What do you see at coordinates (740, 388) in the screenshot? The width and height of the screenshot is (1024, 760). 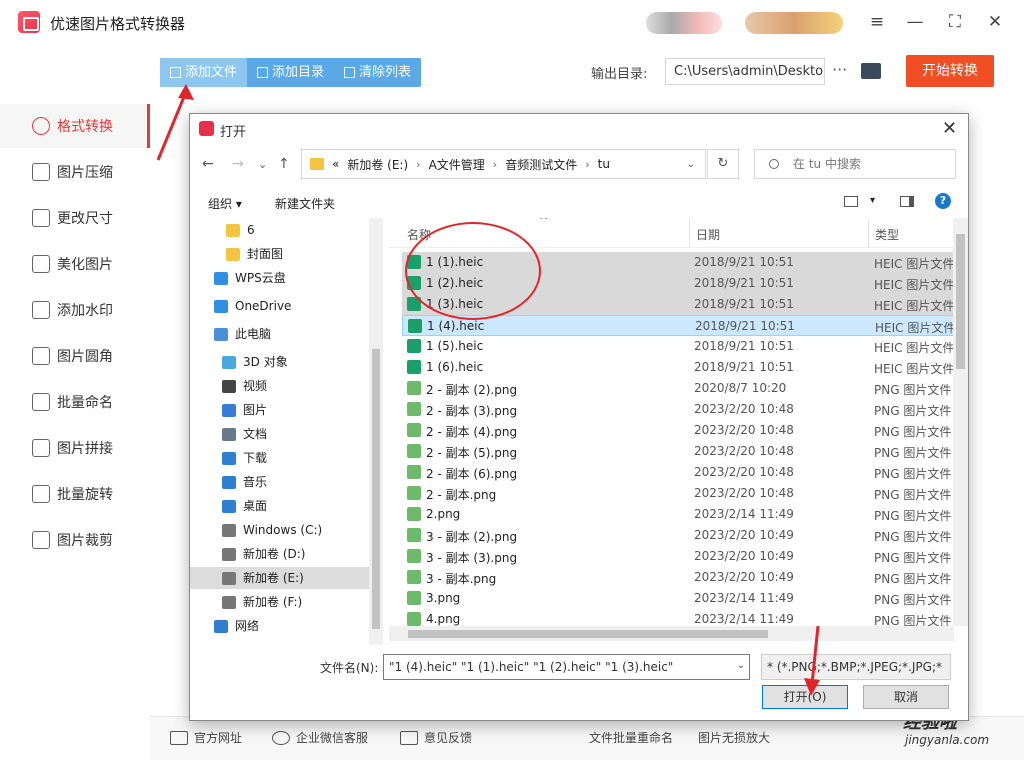 I see `file-date: 2020/8/7 10:20` at bounding box center [740, 388].